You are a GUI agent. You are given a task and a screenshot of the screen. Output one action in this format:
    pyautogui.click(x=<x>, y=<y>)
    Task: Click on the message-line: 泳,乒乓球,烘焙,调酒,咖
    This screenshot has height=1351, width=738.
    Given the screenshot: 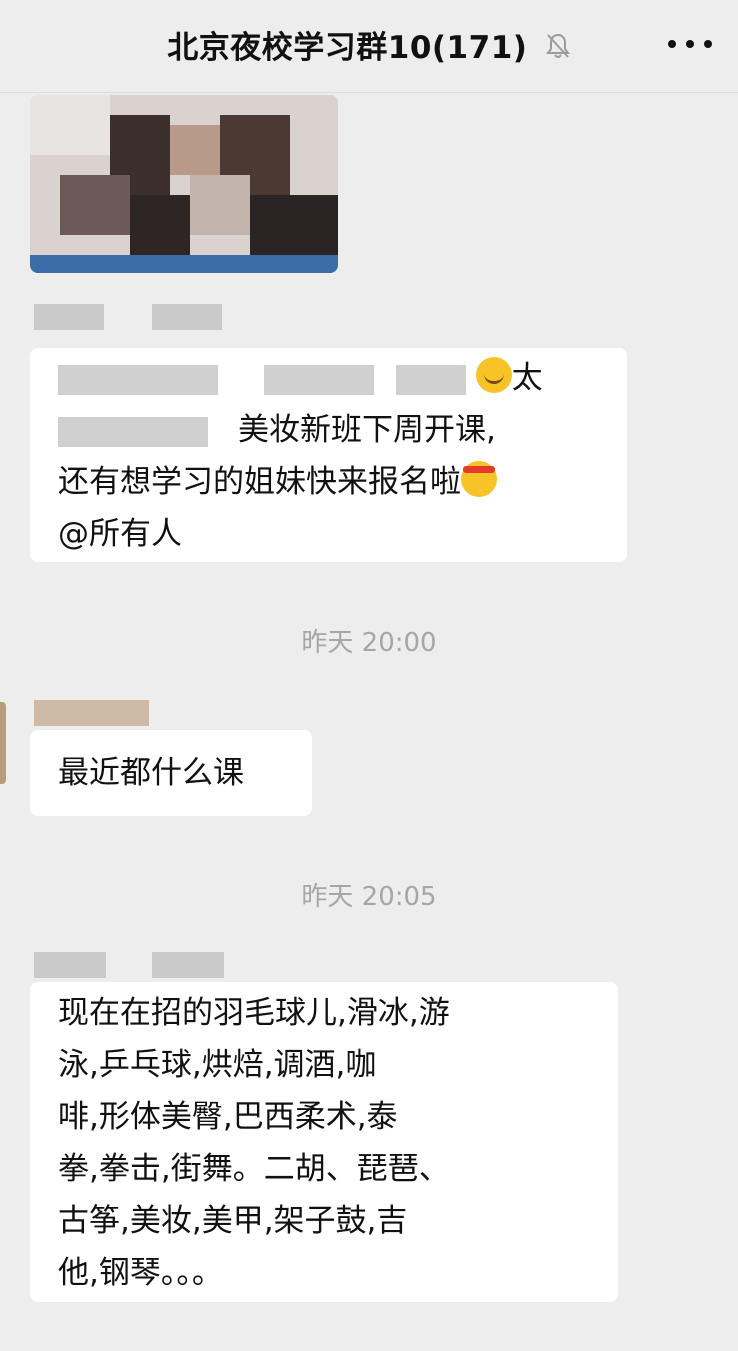 What is the action you would take?
    pyautogui.click(x=217, y=1065)
    